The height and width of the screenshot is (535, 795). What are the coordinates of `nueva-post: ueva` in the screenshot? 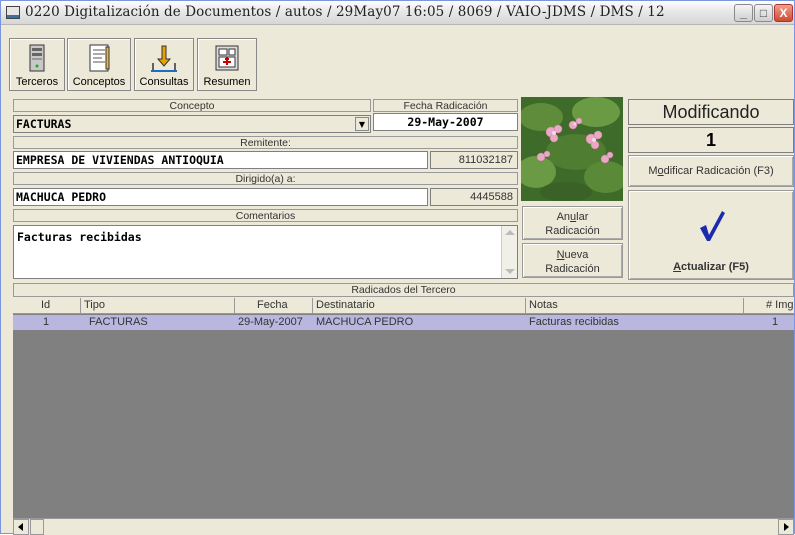 It's located at (576, 255).